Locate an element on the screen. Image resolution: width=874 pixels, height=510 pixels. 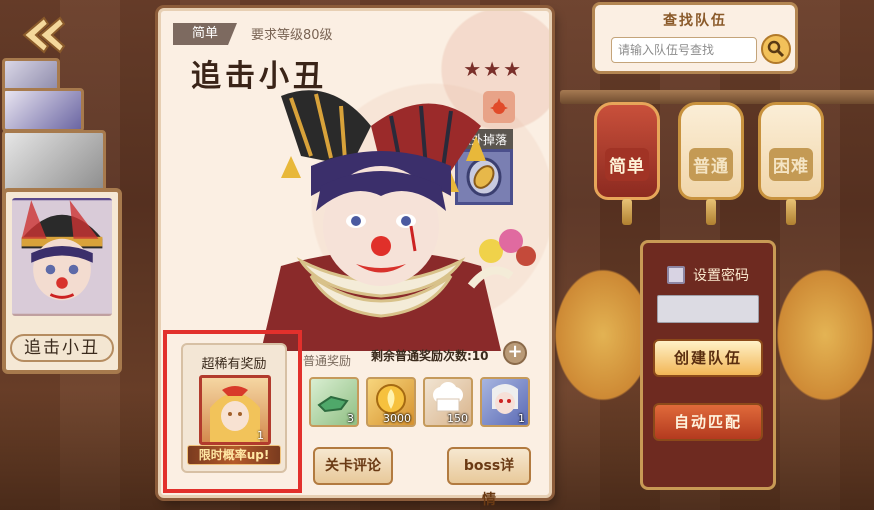
auto-match-button: 自动匹配 is located at coordinates (708, 422).